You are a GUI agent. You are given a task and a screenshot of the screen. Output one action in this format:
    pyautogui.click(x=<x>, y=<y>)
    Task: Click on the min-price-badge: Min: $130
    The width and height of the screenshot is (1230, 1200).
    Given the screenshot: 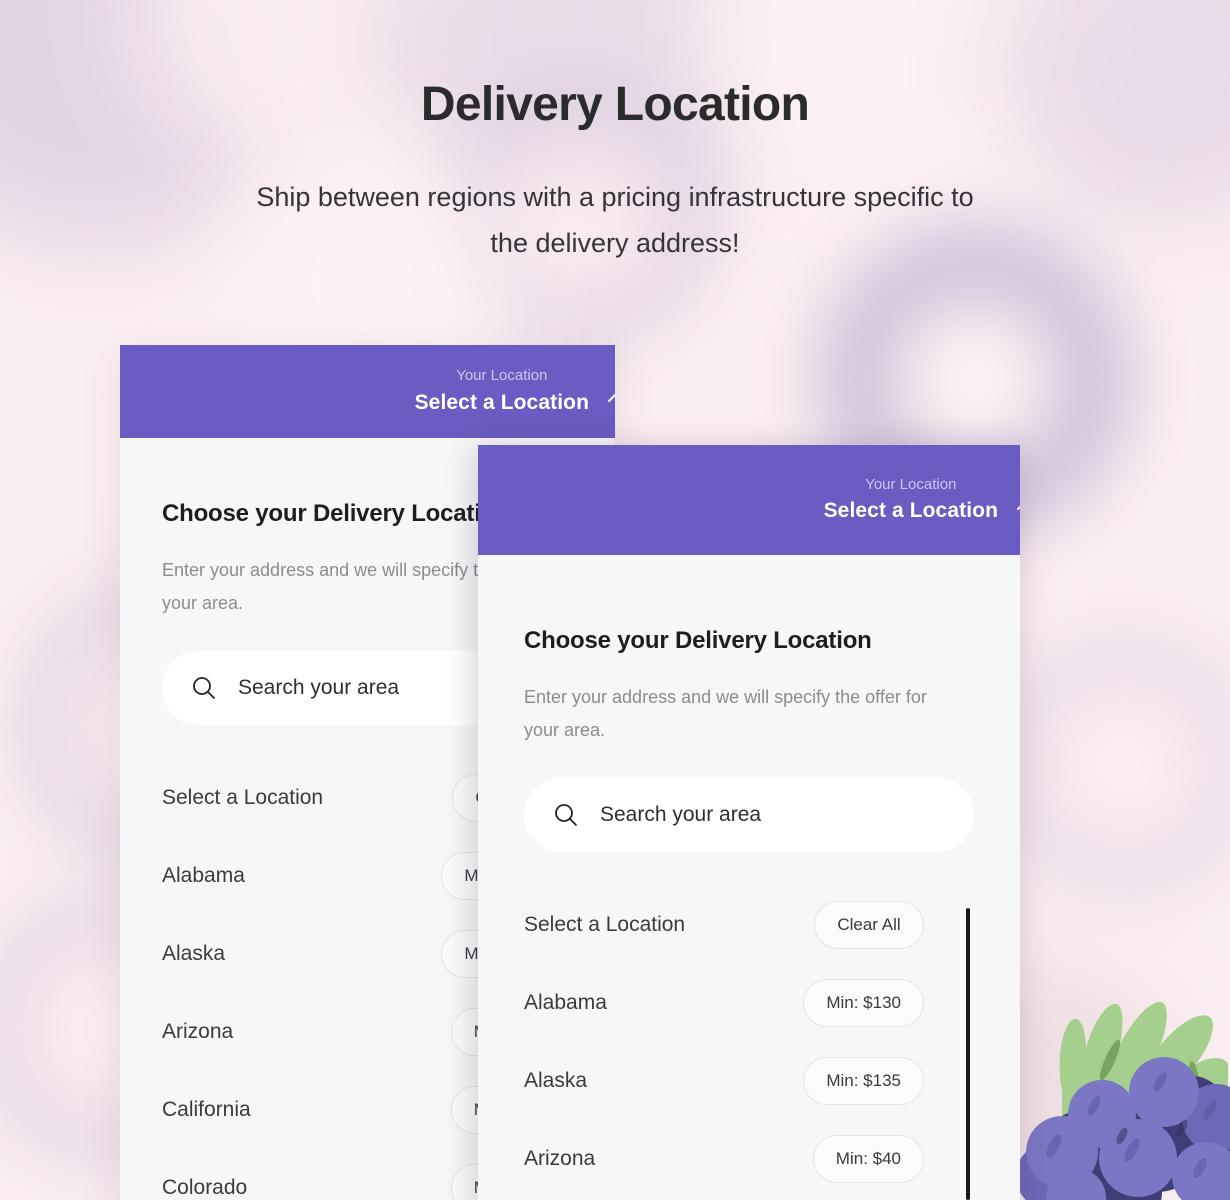 What is the action you would take?
    pyautogui.click(x=863, y=1002)
    